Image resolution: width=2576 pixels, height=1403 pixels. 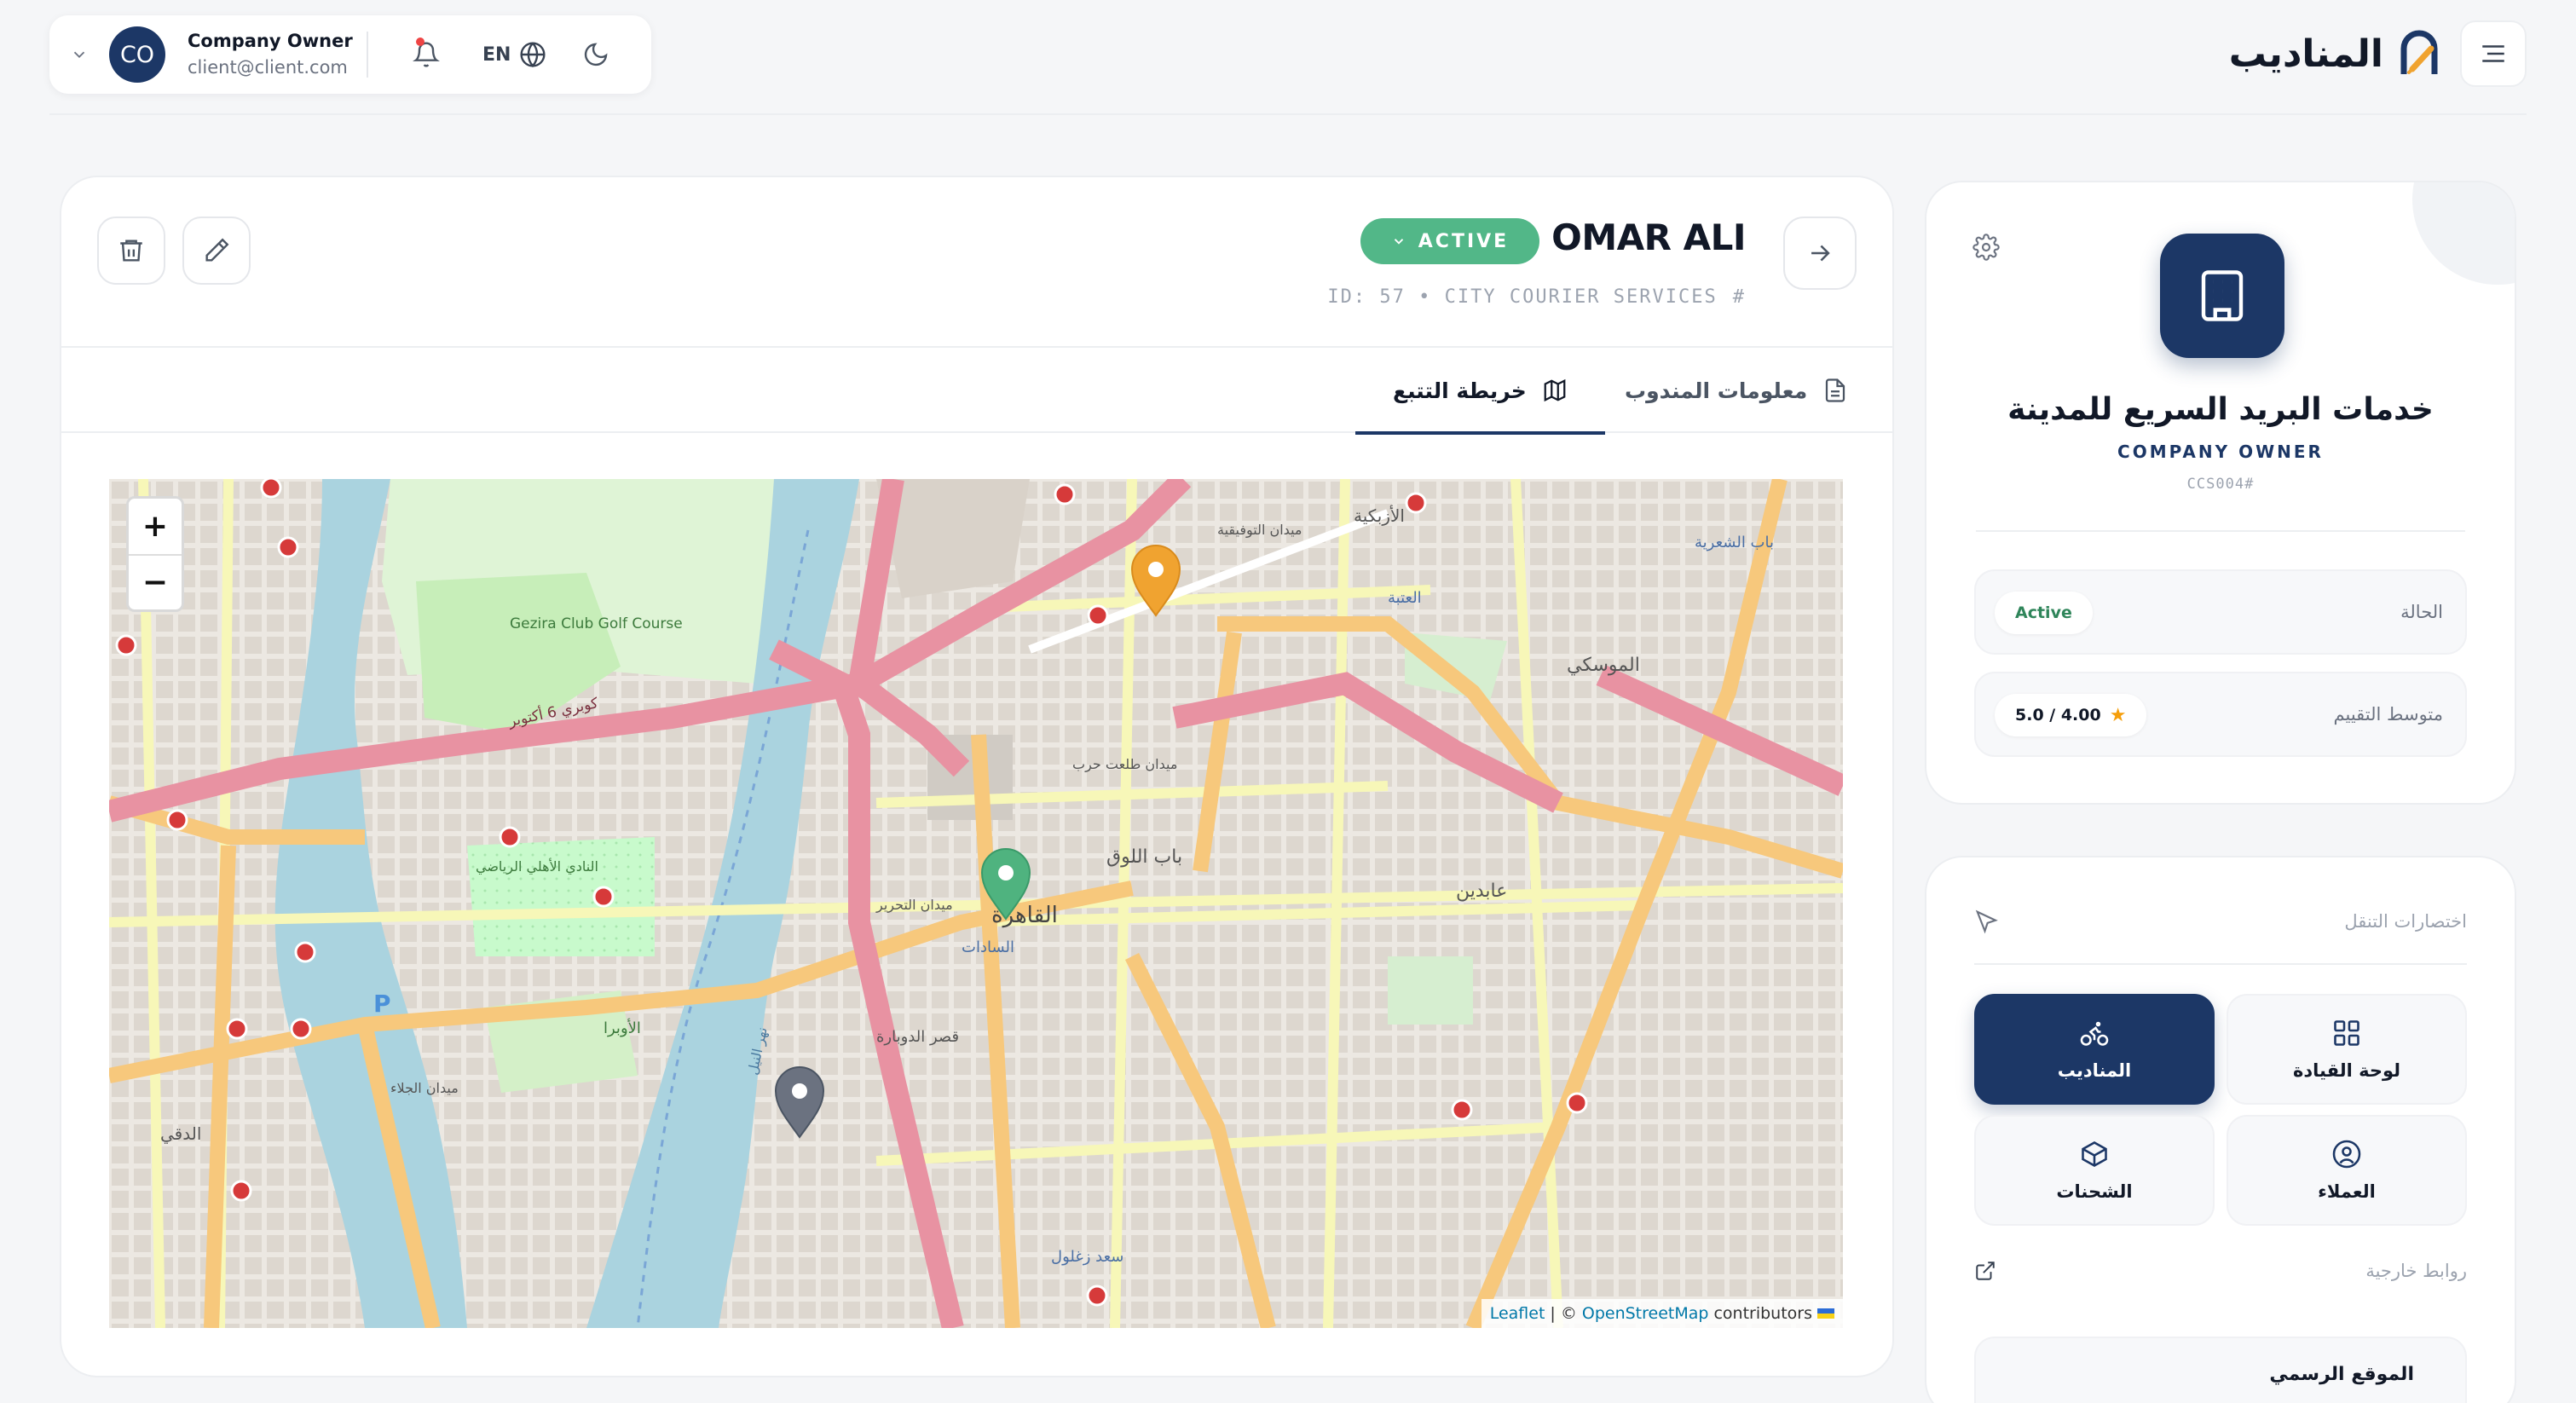 What do you see at coordinates (1716, 391) in the screenshot?
I see `tab-label: معلومات المندوب` at bounding box center [1716, 391].